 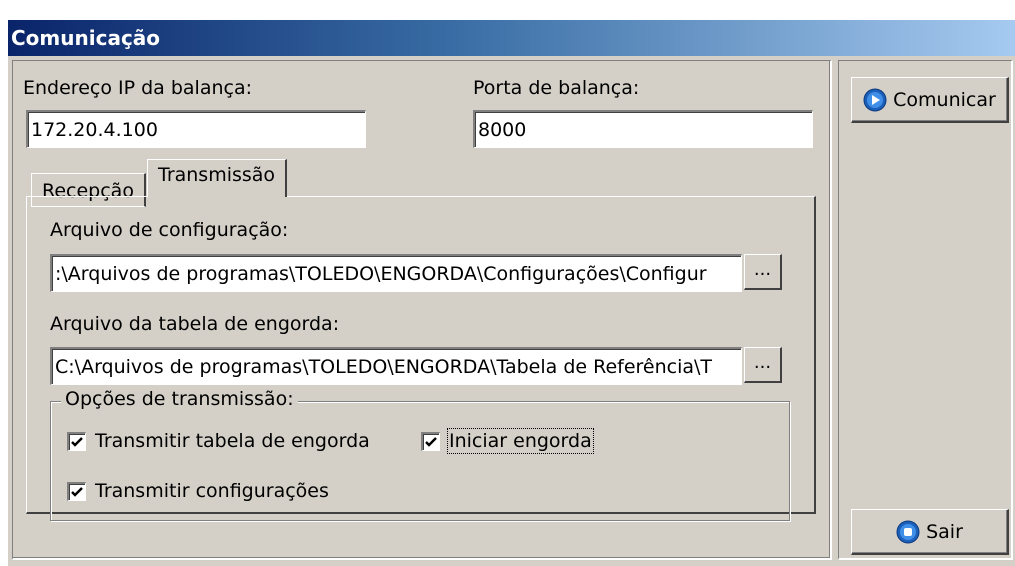 What do you see at coordinates (875, 99) in the screenshot?
I see `play-circle-icon` at bounding box center [875, 99].